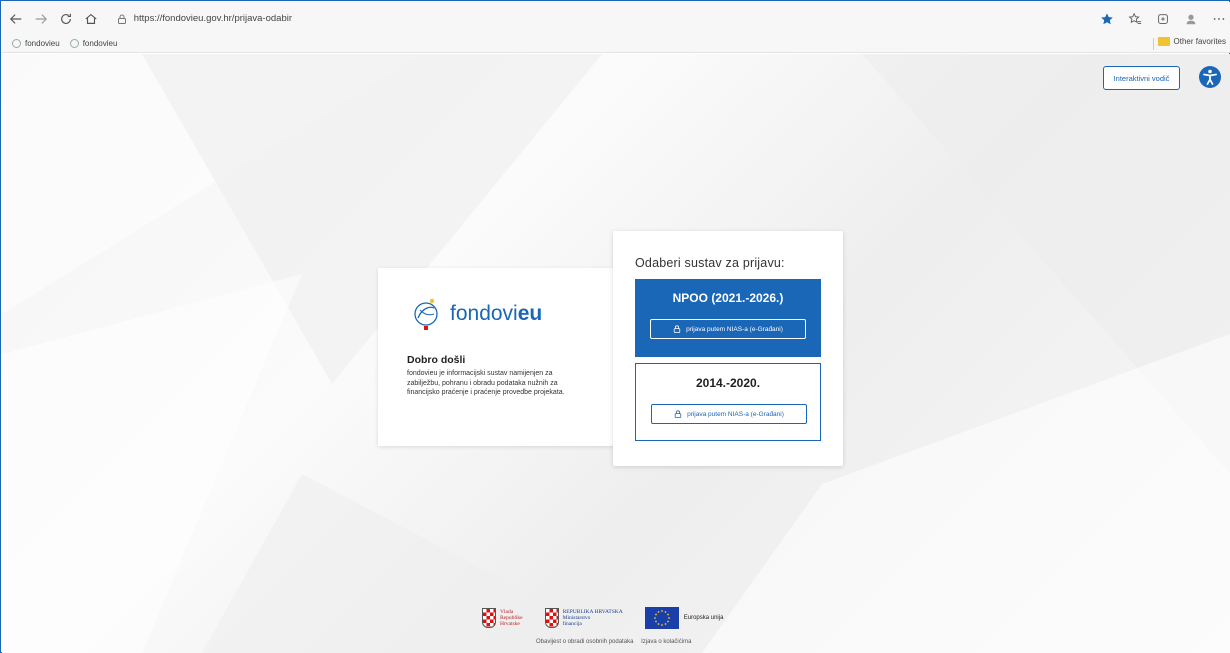 This screenshot has height=653, width=1230. I want to click on fondovieu-logo-icon, so click(426, 314).